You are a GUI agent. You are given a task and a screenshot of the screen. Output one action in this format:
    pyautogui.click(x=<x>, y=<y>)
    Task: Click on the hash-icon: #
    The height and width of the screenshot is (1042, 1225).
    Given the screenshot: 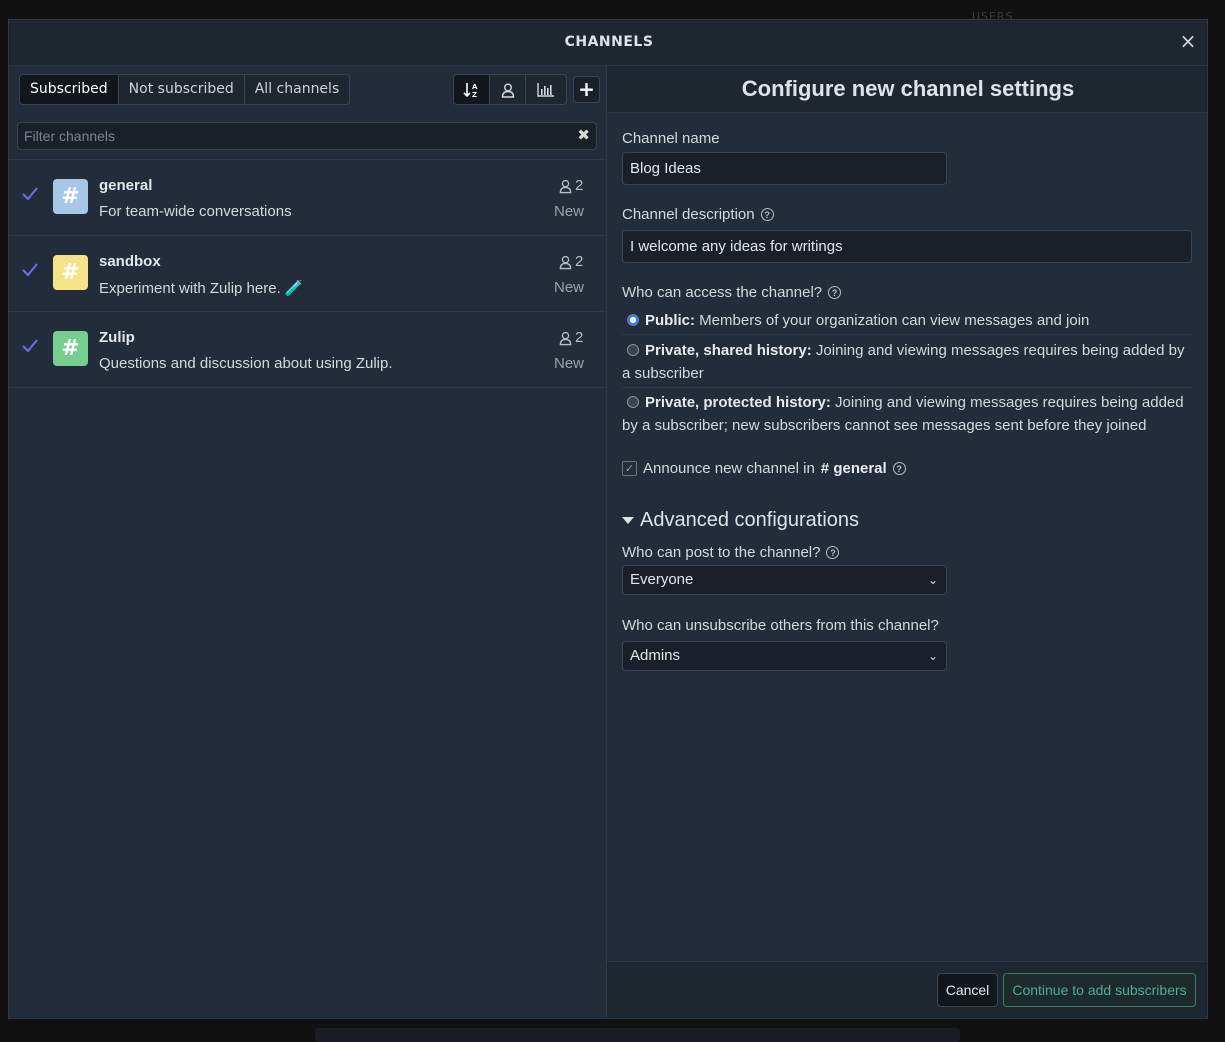 What is the action you would take?
    pyautogui.click(x=825, y=468)
    